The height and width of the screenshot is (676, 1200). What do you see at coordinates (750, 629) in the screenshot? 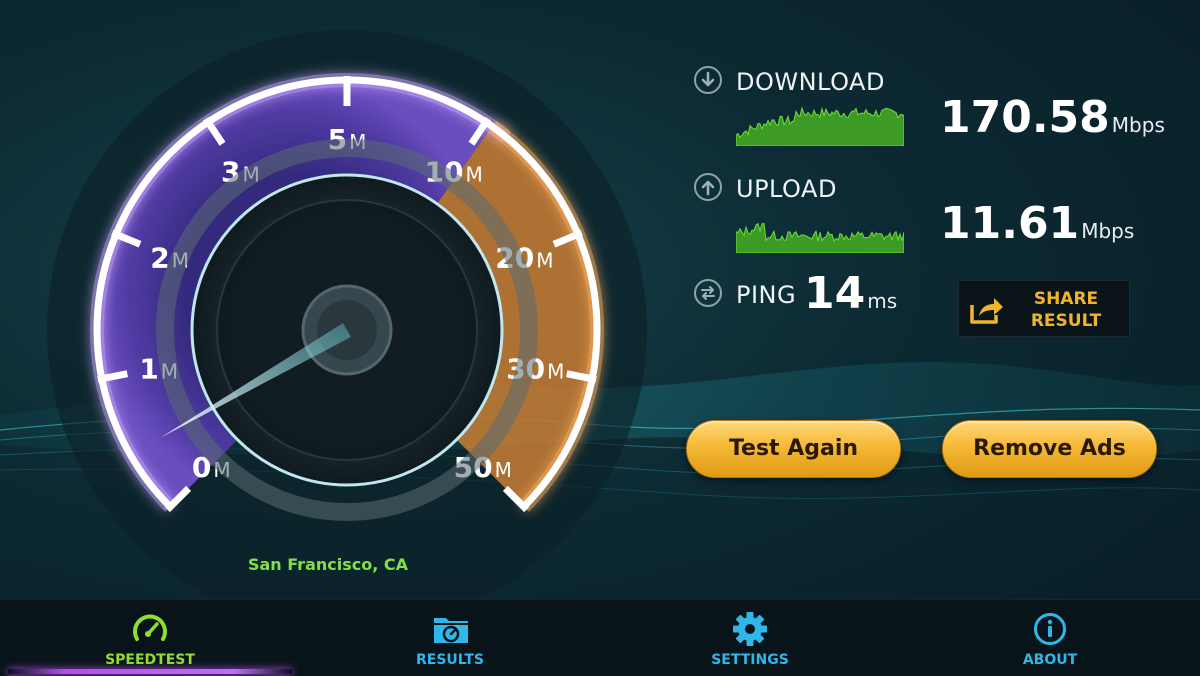
I see `gear-icon` at bounding box center [750, 629].